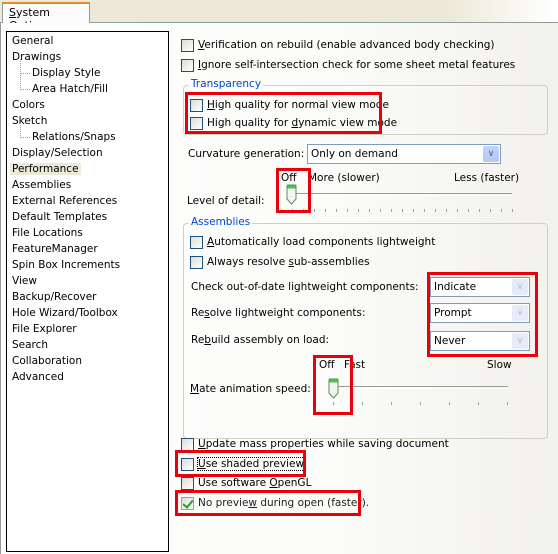 The height and width of the screenshot is (554, 558). What do you see at coordinates (65, 313) in the screenshot?
I see `sidebar-item-label: Hole Wizard/Toolbox` at bounding box center [65, 313].